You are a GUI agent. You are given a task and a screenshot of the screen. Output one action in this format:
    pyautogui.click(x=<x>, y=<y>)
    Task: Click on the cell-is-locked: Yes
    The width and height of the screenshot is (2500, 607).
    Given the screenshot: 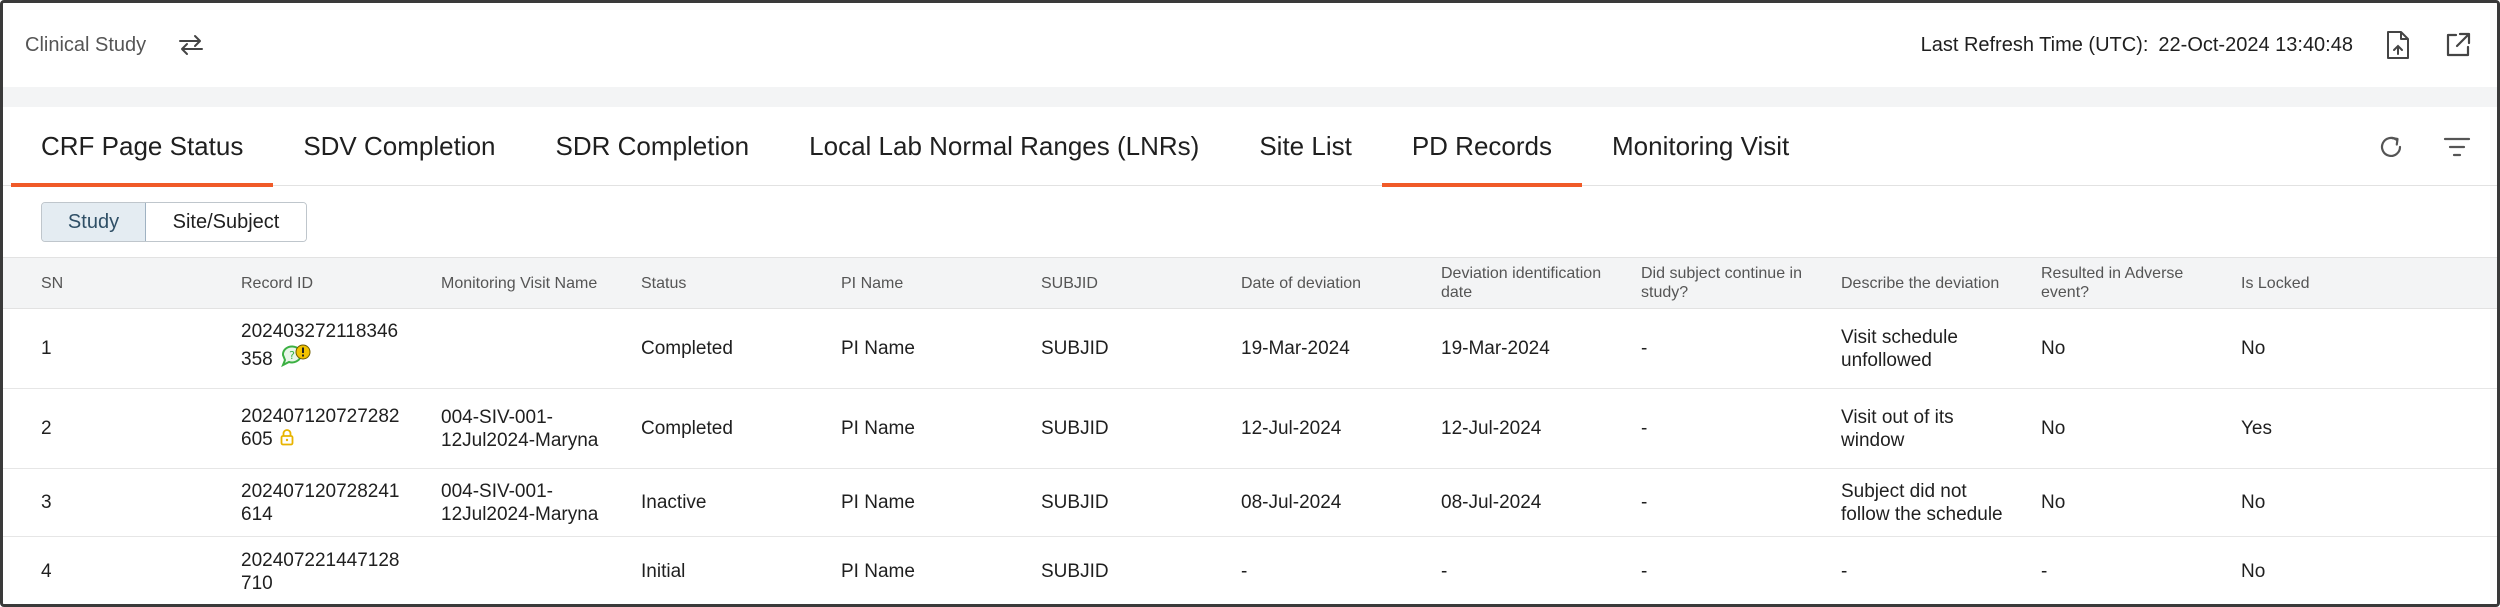 What is the action you would take?
    pyautogui.click(x=2256, y=428)
    